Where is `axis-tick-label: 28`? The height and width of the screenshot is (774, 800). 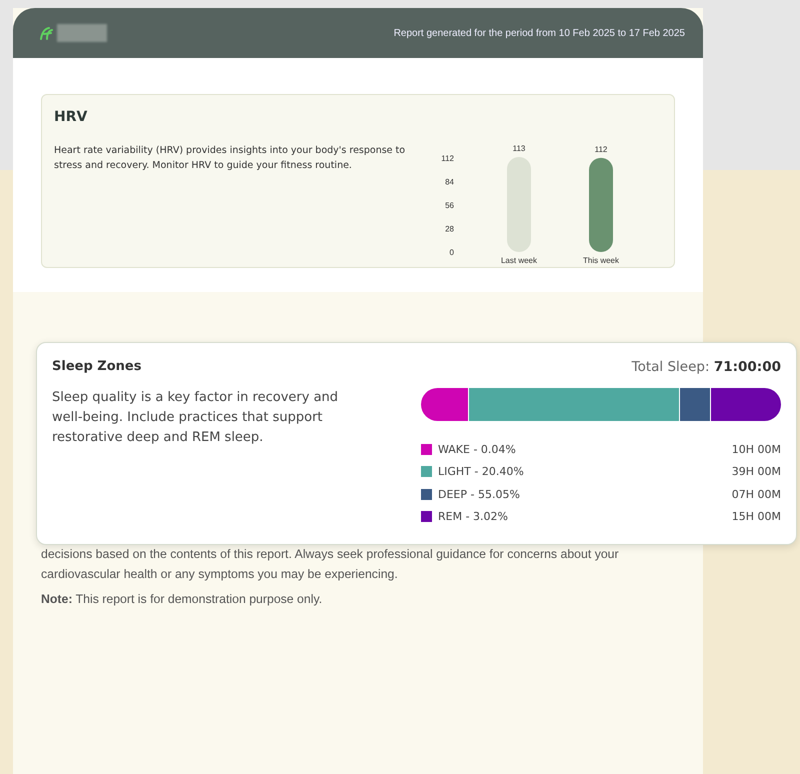
axis-tick-label: 28 is located at coordinates (449, 229).